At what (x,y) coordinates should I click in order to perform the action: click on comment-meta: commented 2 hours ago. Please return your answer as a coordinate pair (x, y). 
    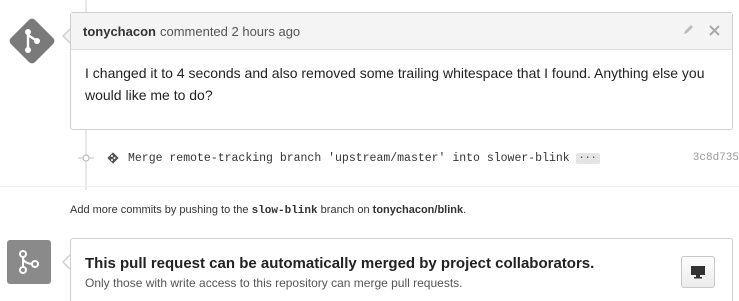
    Looking at the image, I should click on (230, 31).